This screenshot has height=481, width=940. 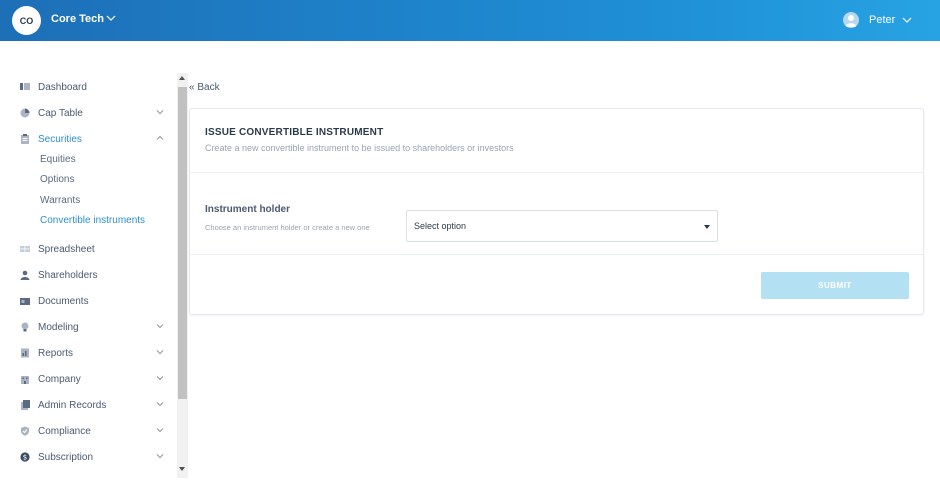 What do you see at coordinates (68, 275) in the screenshot?
I see `sidebar-item-label: Shareholders` at bounding box center [68, 275].